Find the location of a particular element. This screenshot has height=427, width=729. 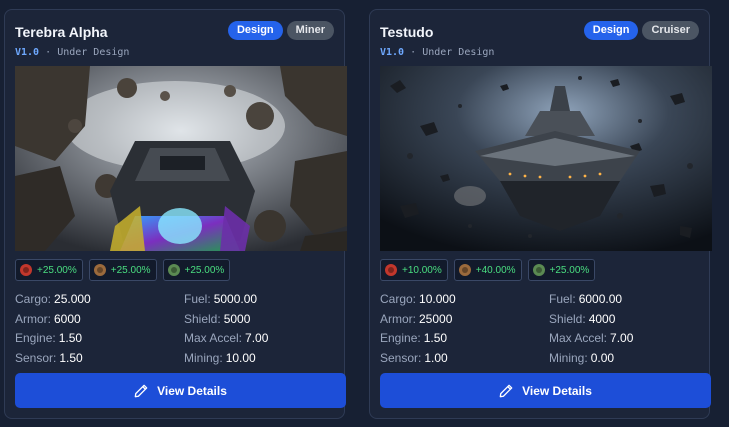

attr-sensor: Sensor: 1.50 is located at coordinates (49, 357).